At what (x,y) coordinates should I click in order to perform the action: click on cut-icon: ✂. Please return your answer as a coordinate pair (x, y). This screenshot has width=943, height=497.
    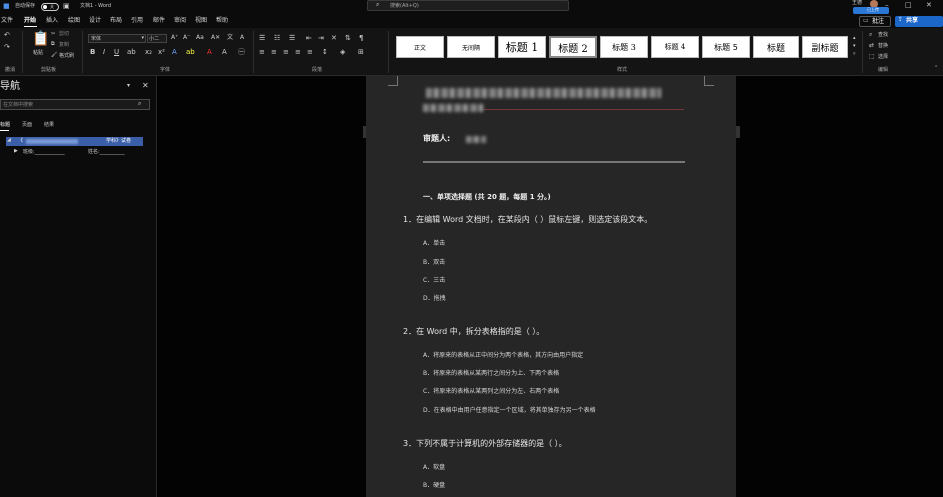
    Looking at the image, I should click on (53, 34).